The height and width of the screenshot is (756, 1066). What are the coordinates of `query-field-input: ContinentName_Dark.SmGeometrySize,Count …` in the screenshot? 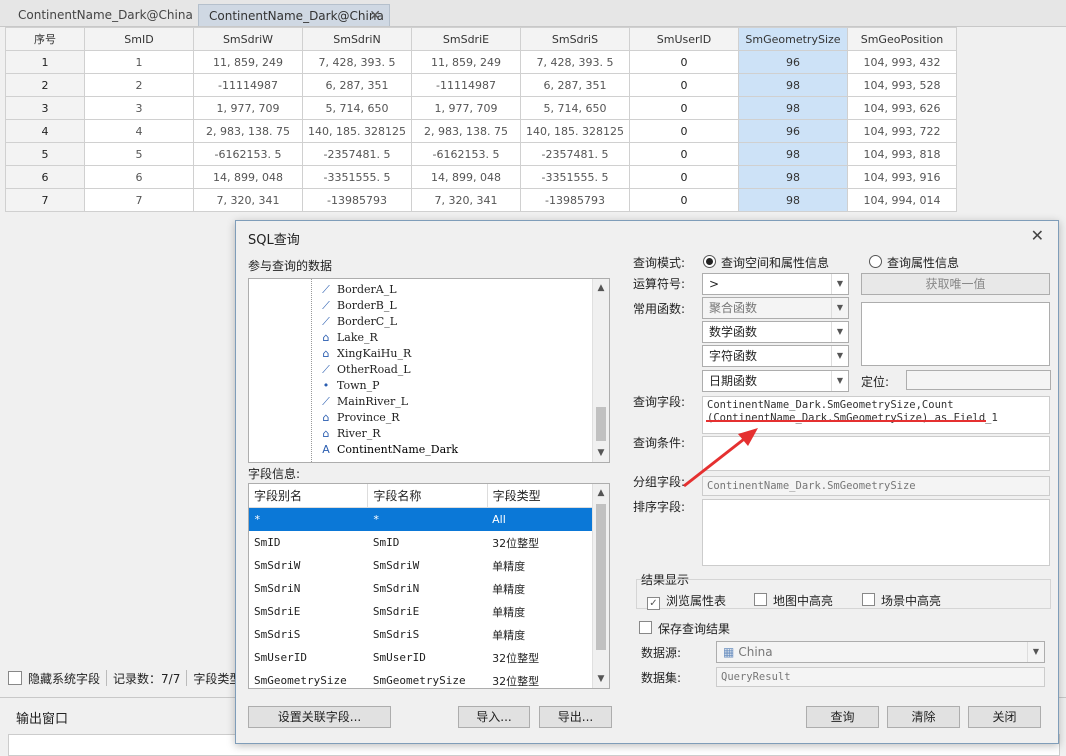 It's located at (876, 415).